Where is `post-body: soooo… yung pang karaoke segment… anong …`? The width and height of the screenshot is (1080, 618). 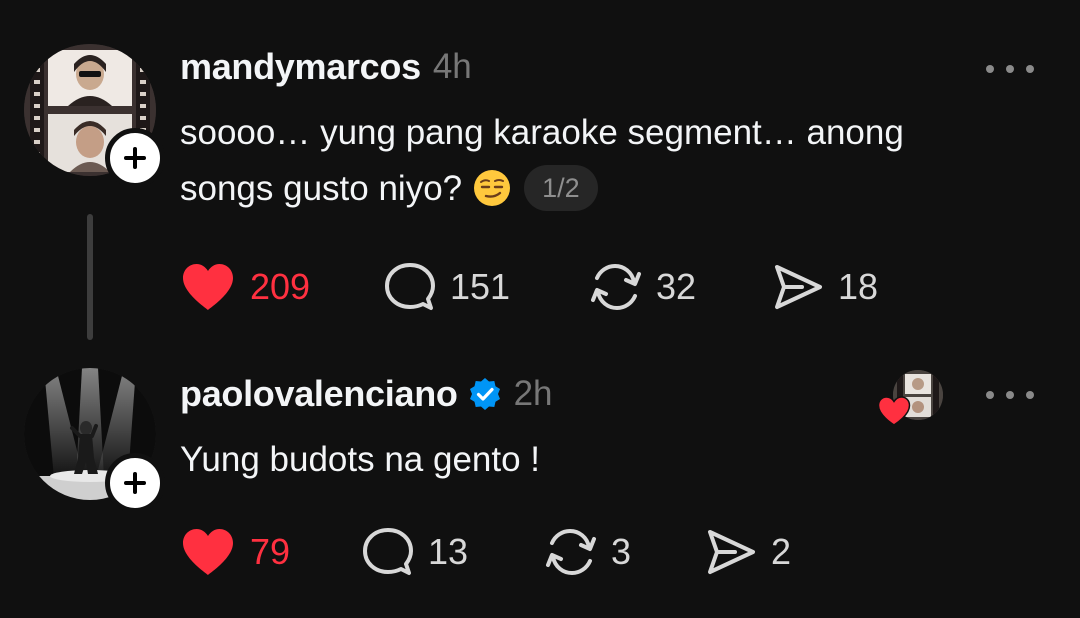 post-body: soooo… yung pang karaoke segment… anong … is located at coordinates (542, 161).